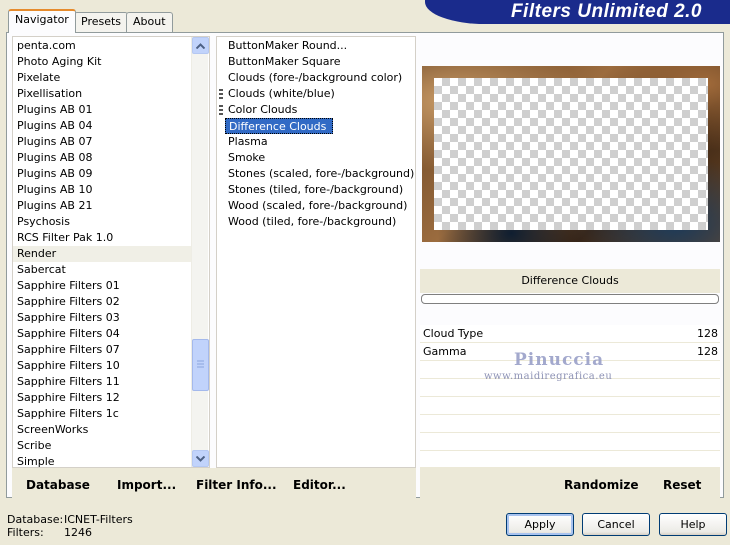 This screenshot has height=545, width=730. I want to click on filter-item-label: Stones (scaled, fore-/background), so click(321, 173).